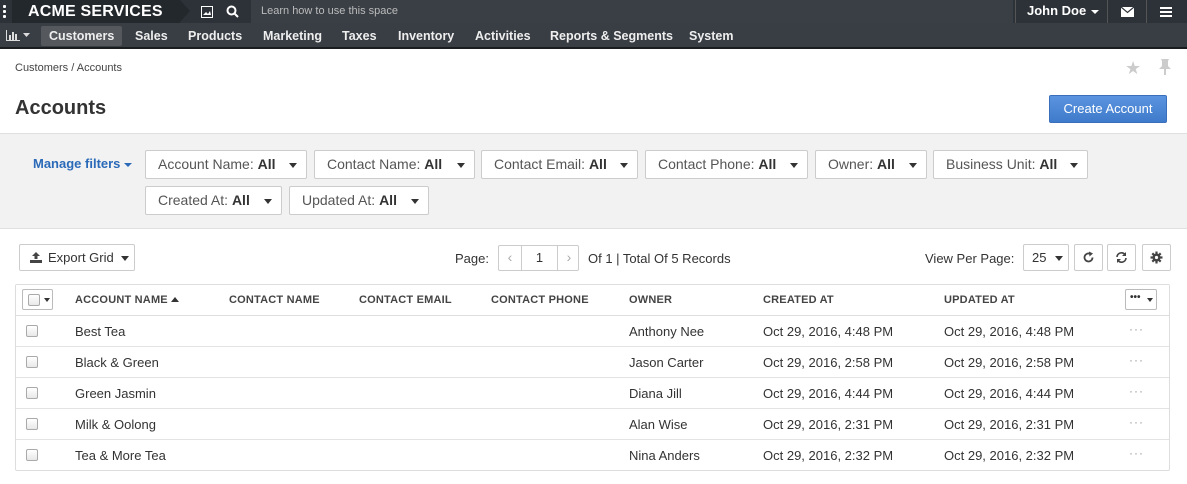 The height and width of the screenshot is (484, 1187). What do you see at coordinates (68, 68) in the screenshot?
I see `breadcrumb: Customers / Accounts` at bounding box center [68, 68].